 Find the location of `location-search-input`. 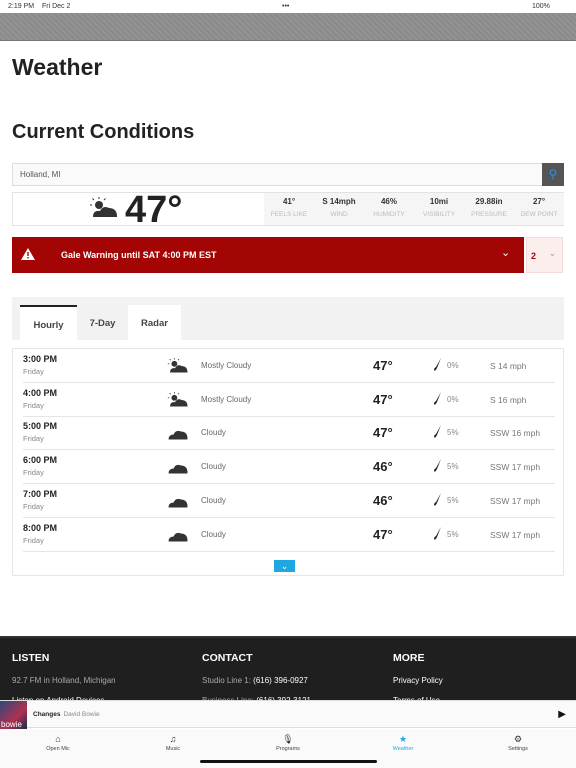

location-search-input is located at coordinates (277, 174).